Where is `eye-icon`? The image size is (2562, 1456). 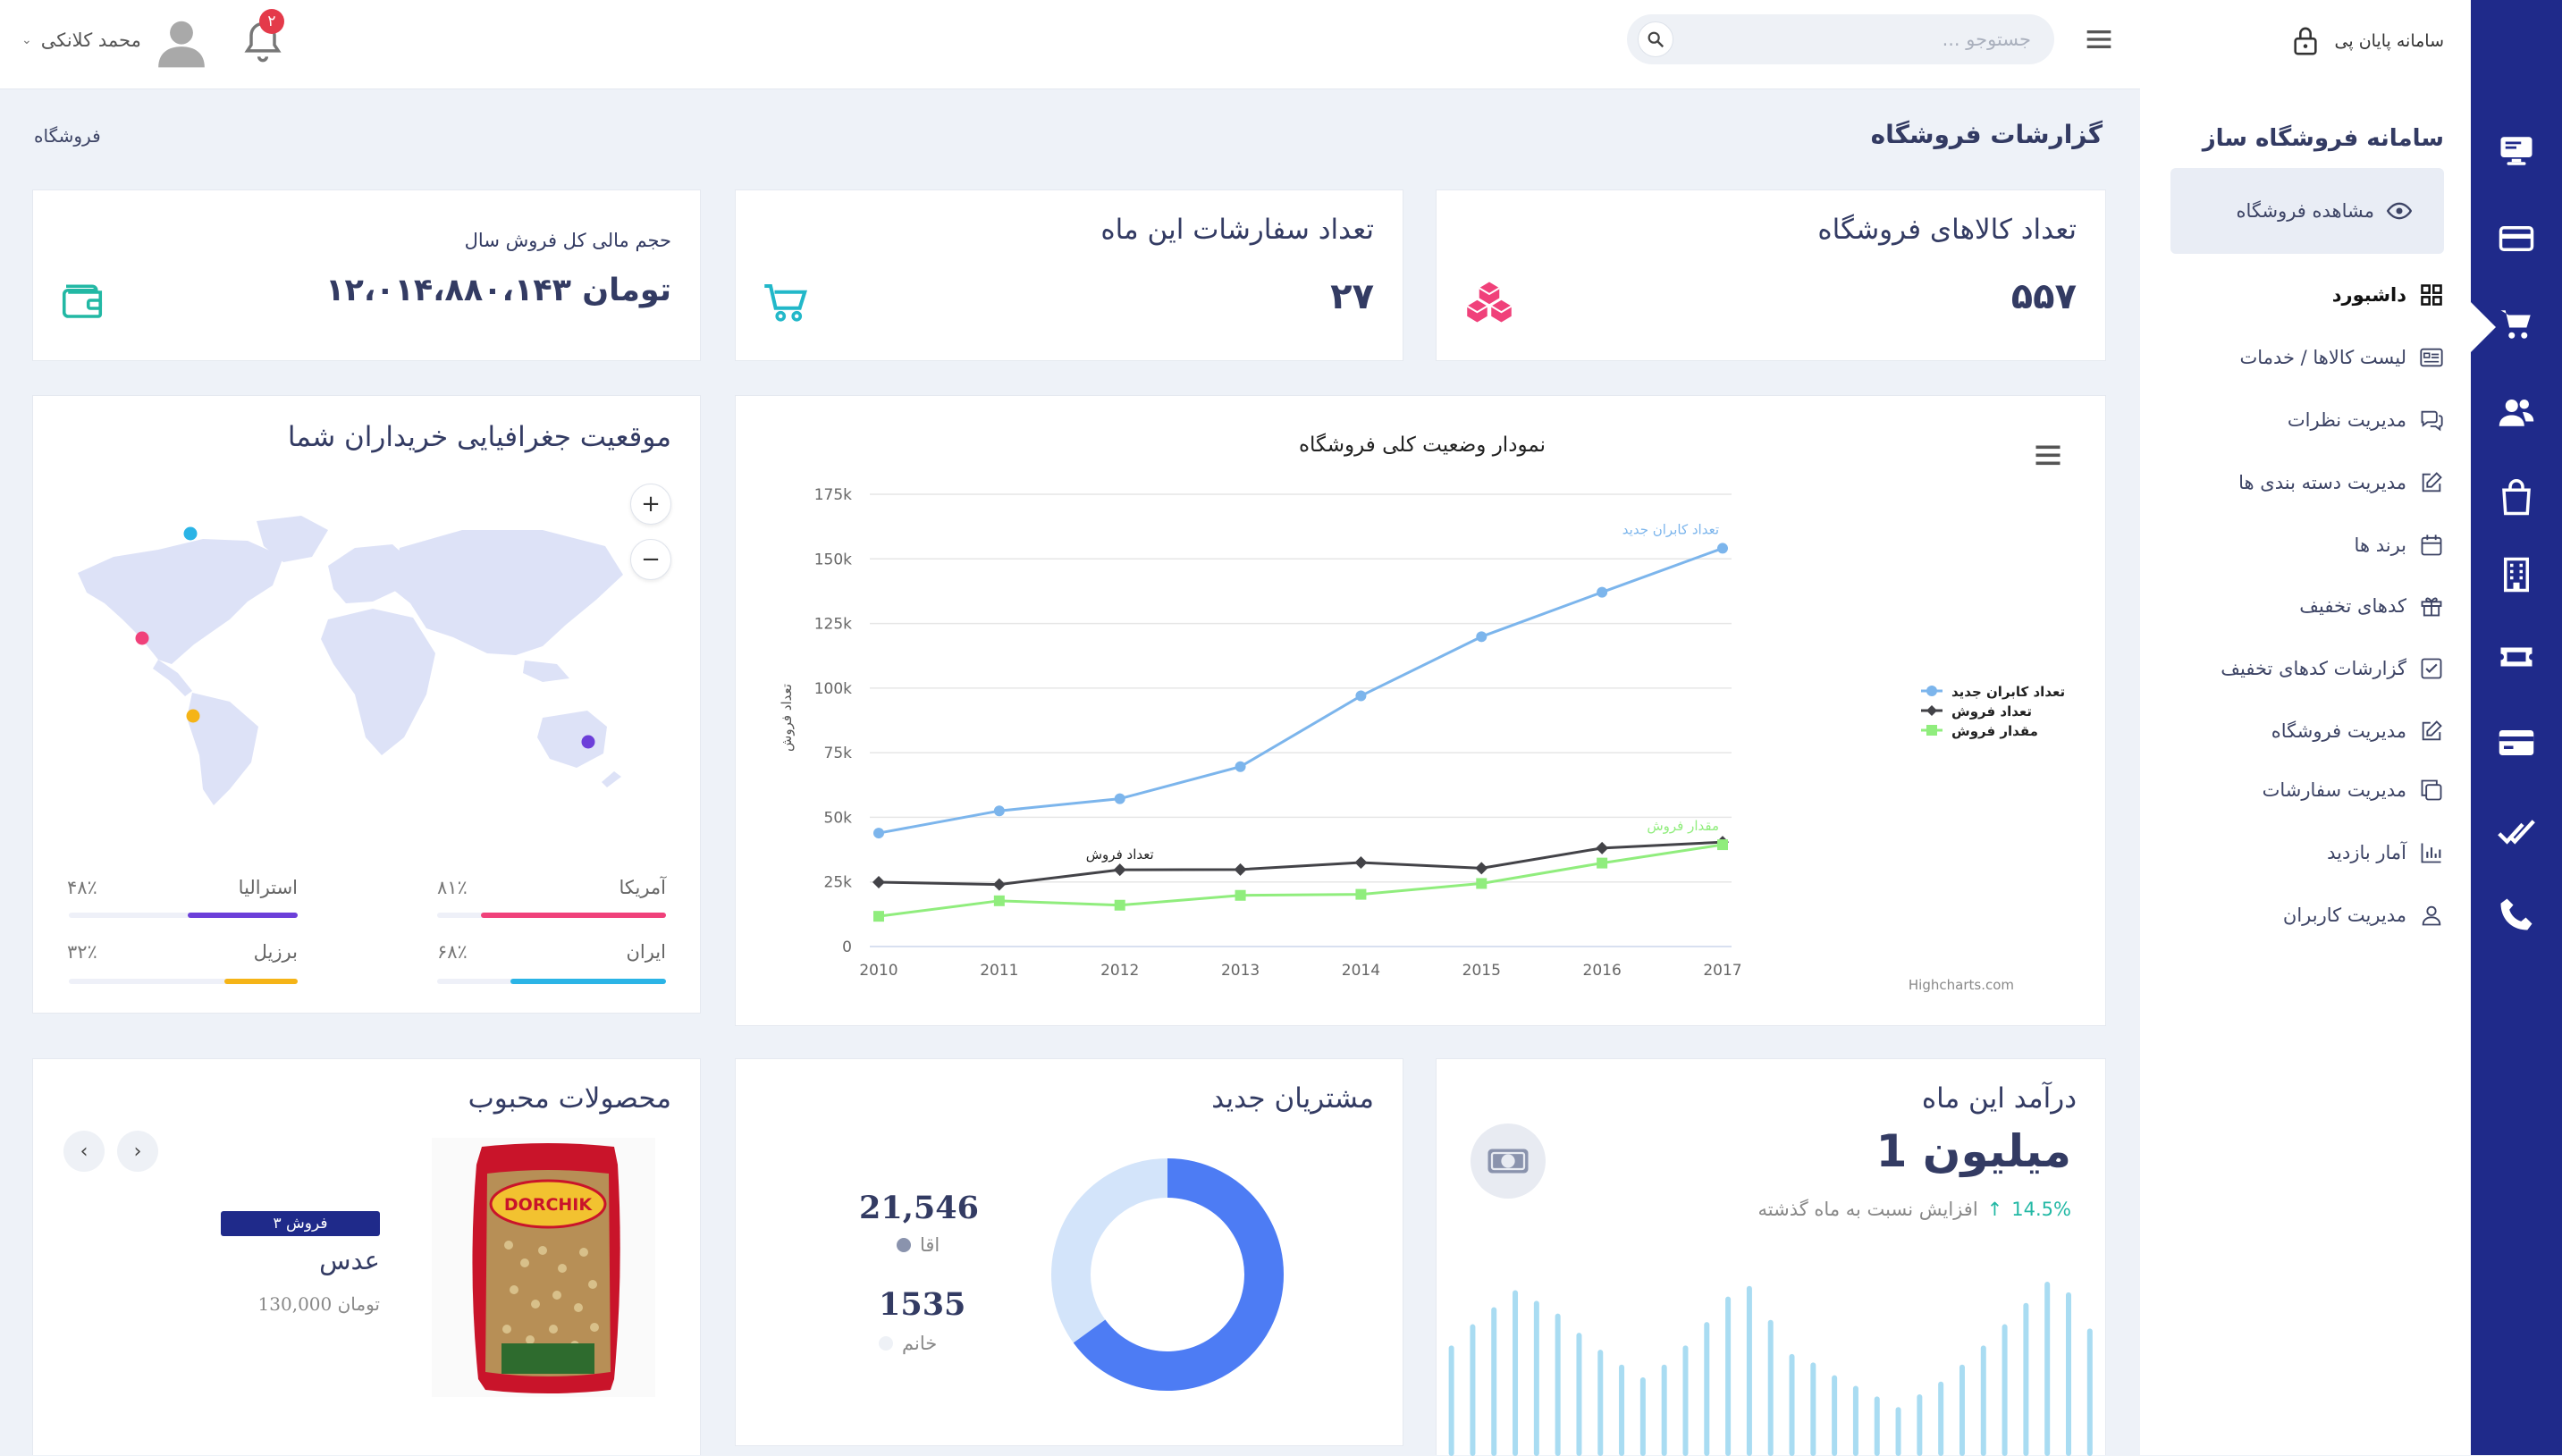
eye-icon is located at coordinates (2399, 211).